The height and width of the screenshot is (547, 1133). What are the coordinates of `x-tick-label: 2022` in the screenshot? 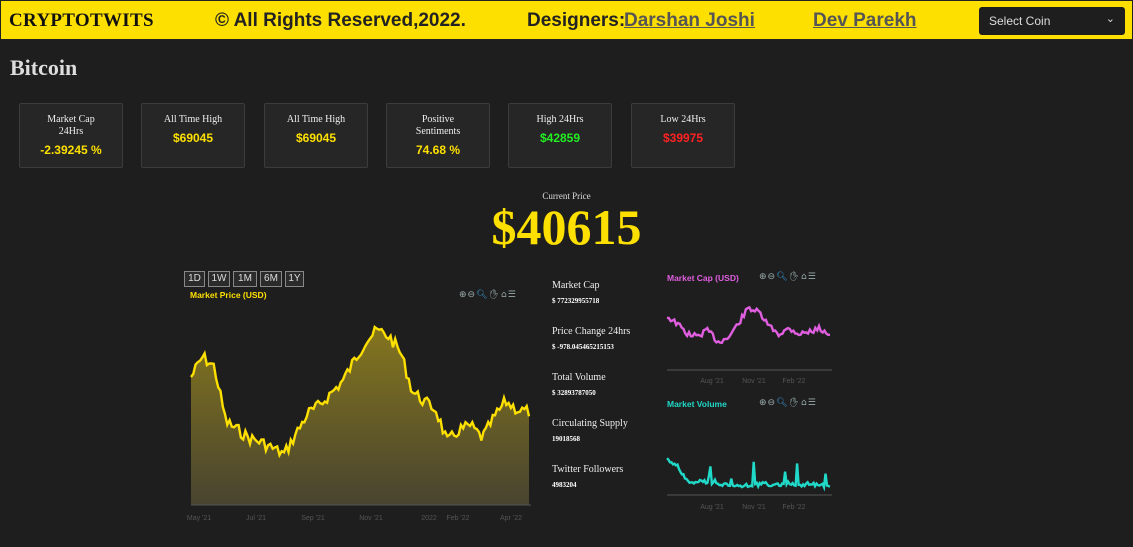 It's located at (429, 518).